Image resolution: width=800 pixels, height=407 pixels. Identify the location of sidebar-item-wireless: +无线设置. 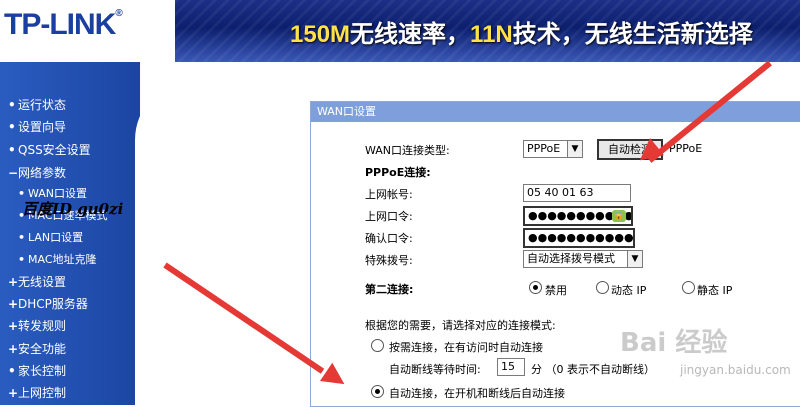
(37, 281).